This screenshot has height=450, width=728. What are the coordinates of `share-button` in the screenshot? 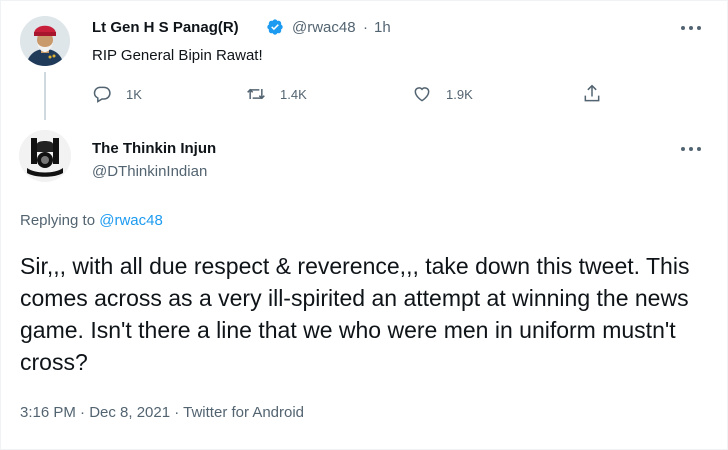 It's located at (599, 94).